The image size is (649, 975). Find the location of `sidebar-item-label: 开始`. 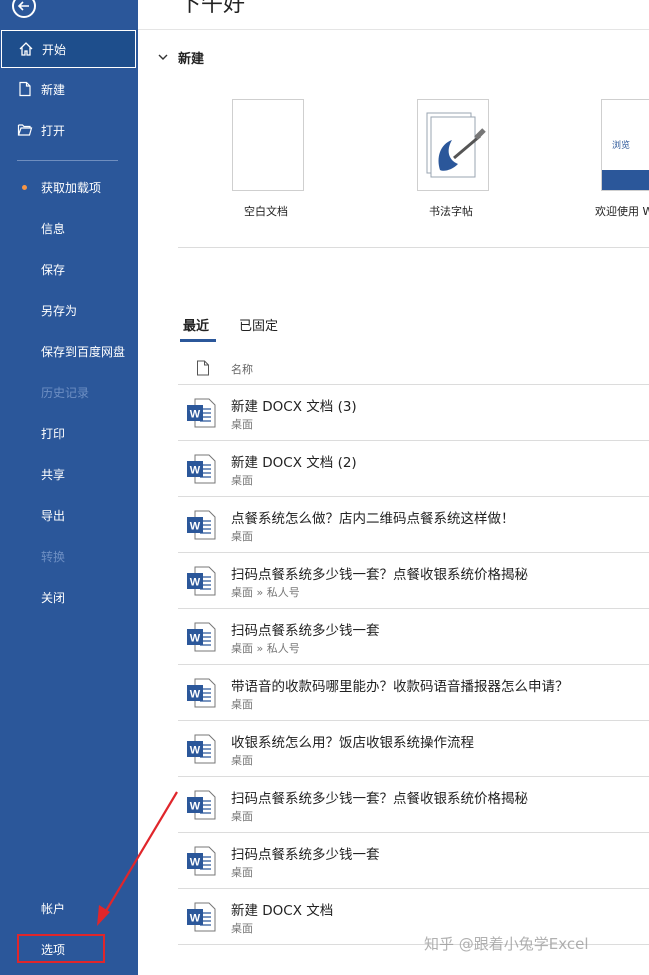

sidebar-item-label: 开始 is located at coordinates (54, 49).